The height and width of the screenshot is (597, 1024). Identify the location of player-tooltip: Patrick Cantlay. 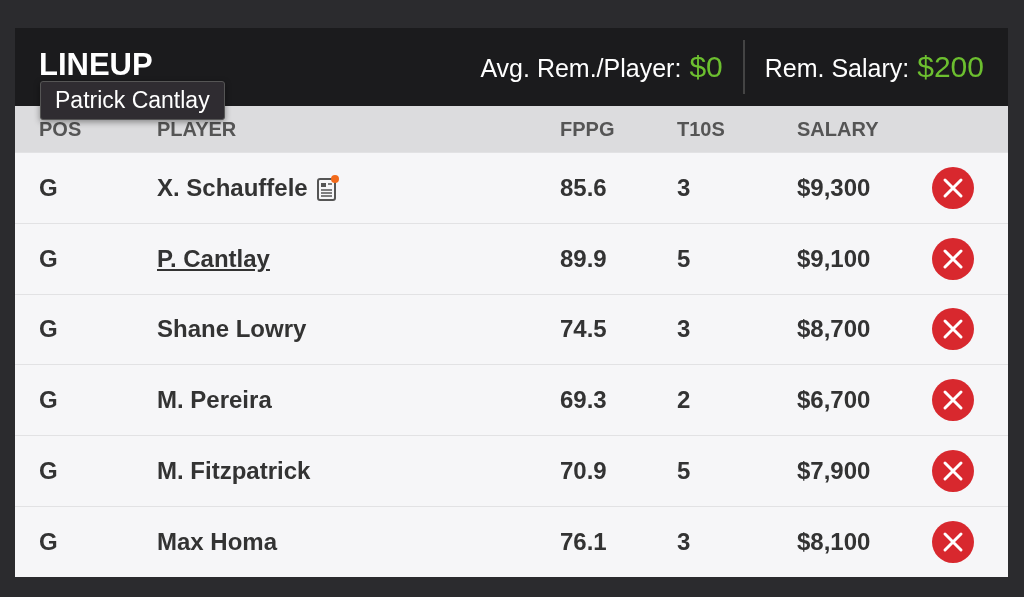
(132, 100).